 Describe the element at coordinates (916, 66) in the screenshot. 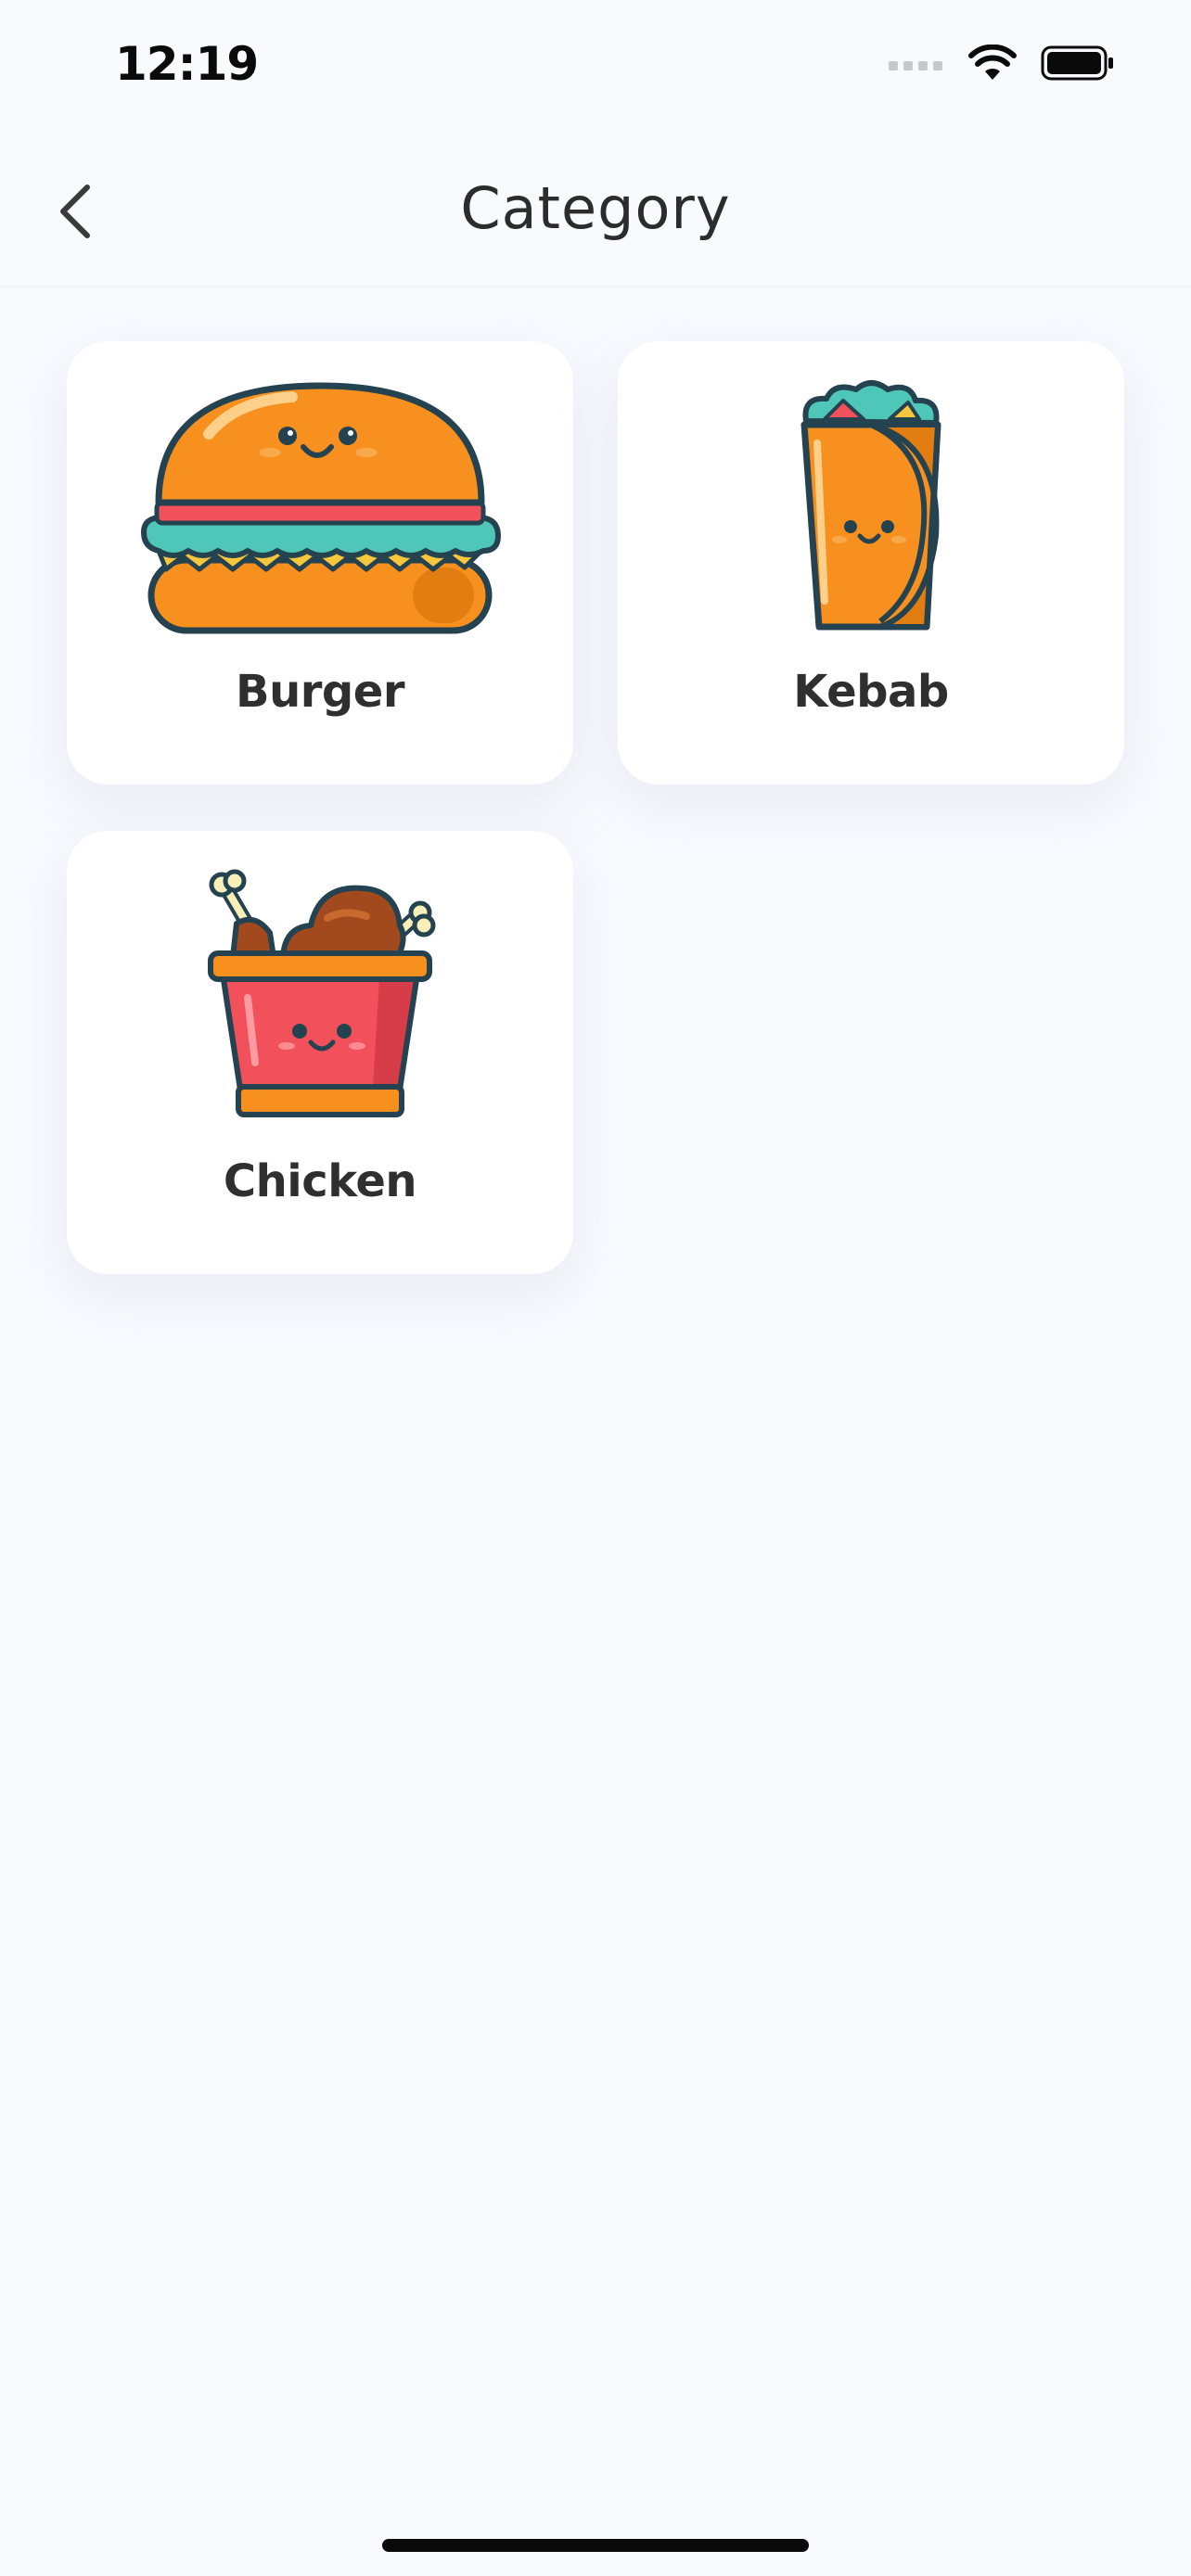

I see `cellular-signal-icon` at that location.